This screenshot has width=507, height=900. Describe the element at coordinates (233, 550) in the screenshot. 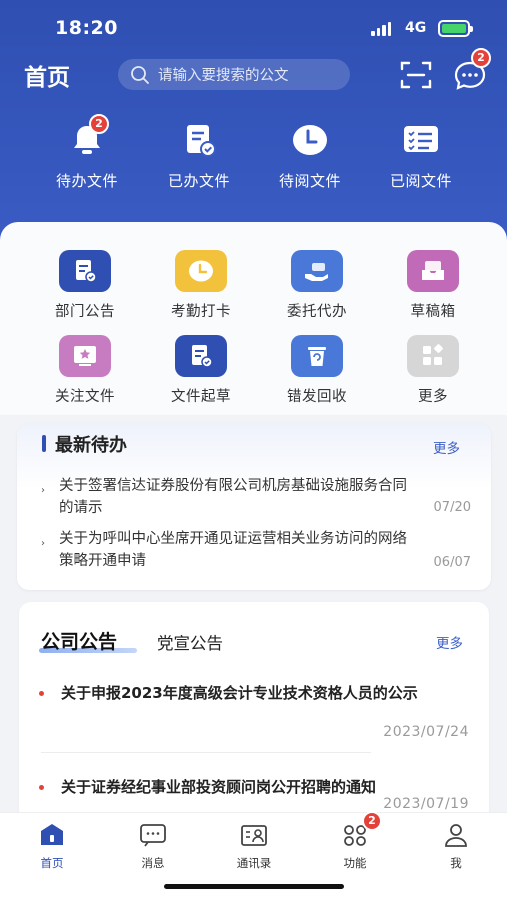

I see `todo-item-text: 关于为呼叫中心坐席开通见证运营相关业务访问的网络策略开通申请` at that location.